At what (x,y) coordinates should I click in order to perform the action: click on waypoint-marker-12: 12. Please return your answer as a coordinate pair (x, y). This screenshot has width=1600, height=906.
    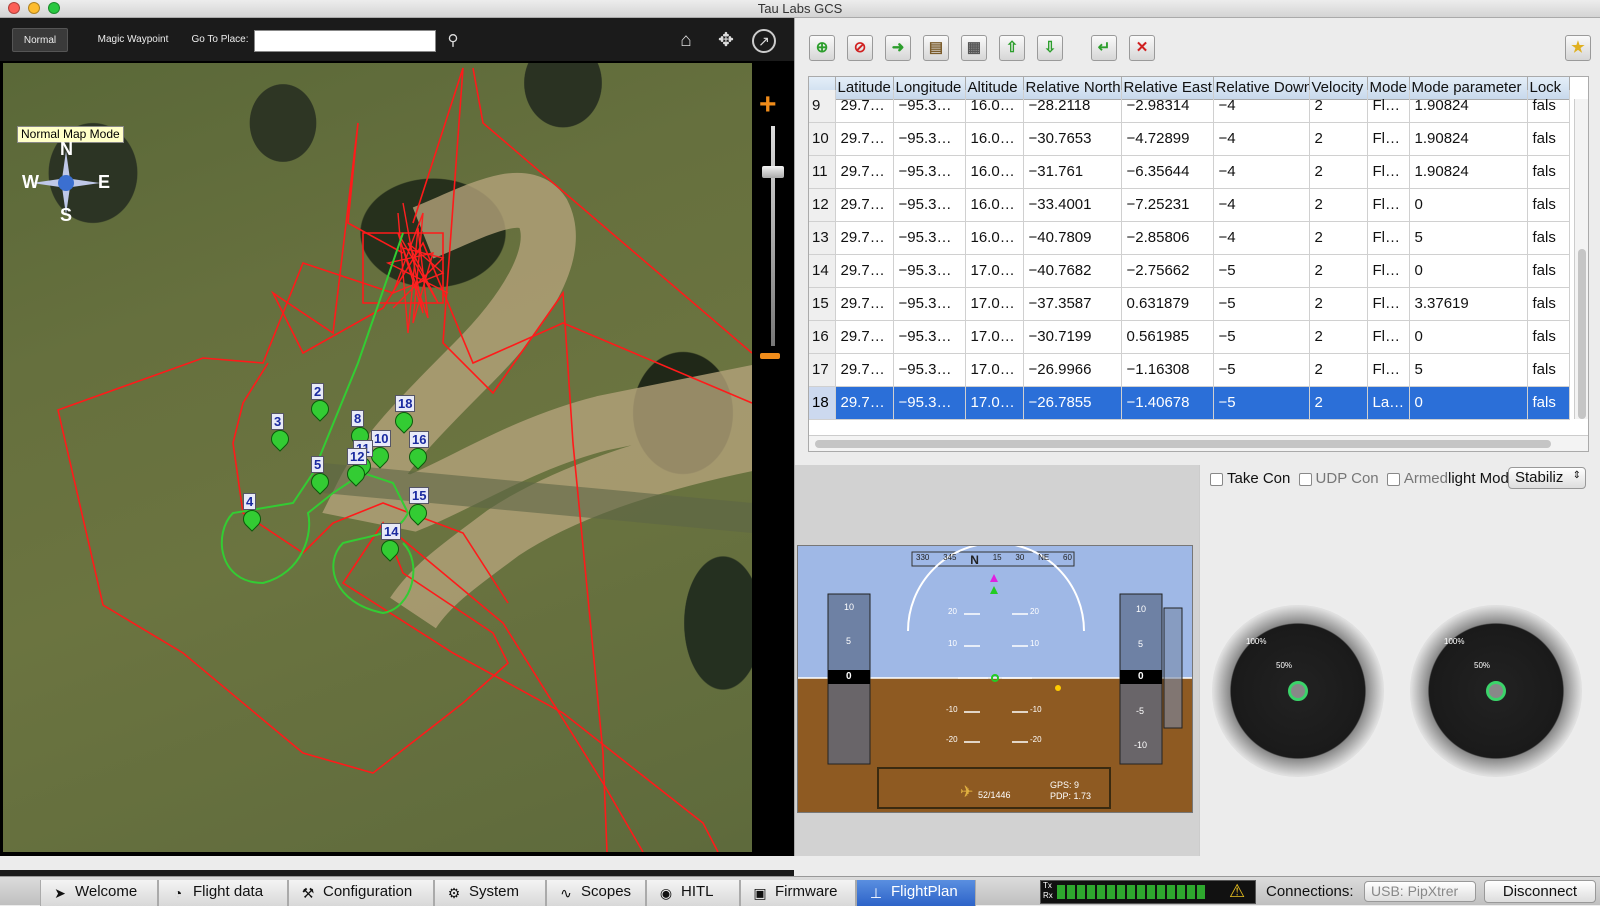
    Looking at the image, I should click on (356, 471).